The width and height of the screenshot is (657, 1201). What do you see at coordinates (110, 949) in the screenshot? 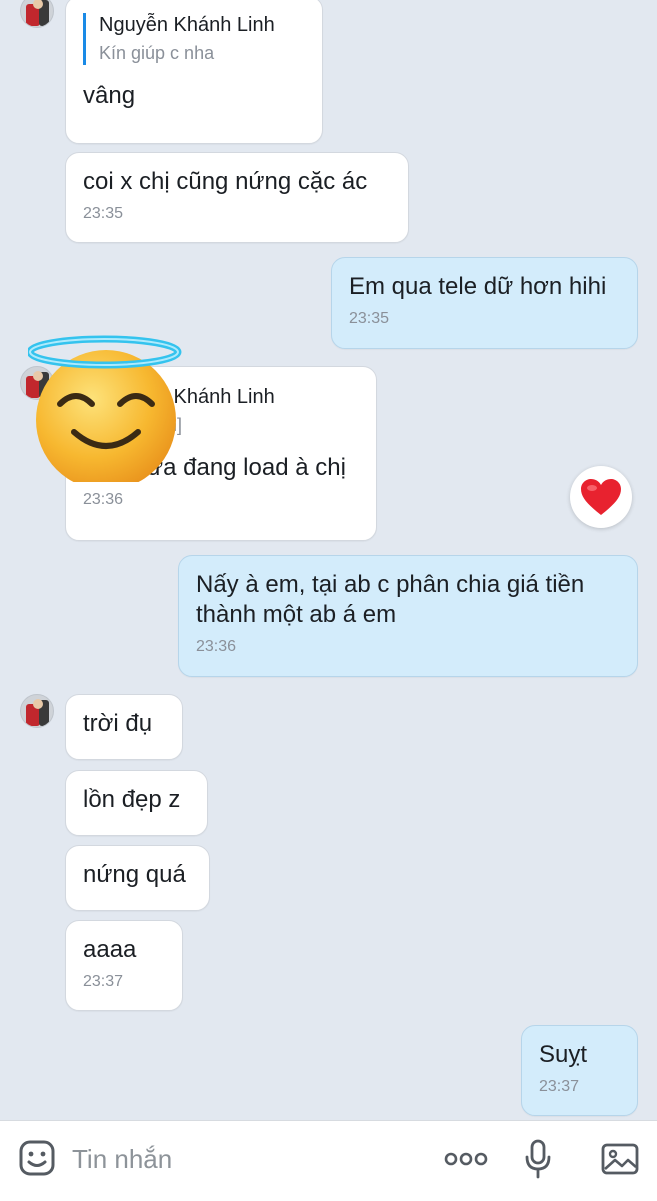
I see `message-text: aaaa` at bounding box center [110, 949].